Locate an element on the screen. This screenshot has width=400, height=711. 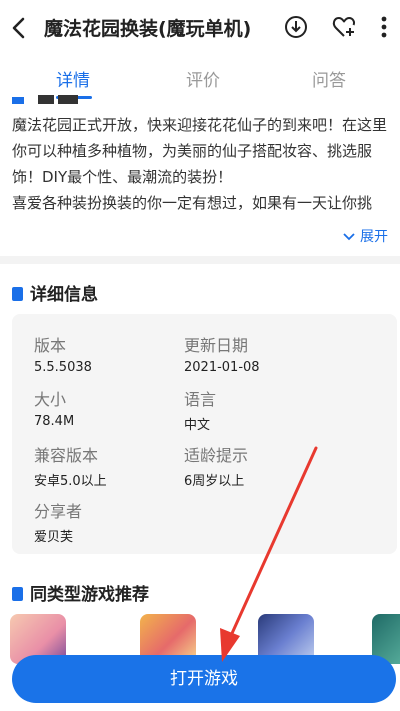
top-bar: 魔法花园换装(魔玩单机) is located at coordinates (200, 28).